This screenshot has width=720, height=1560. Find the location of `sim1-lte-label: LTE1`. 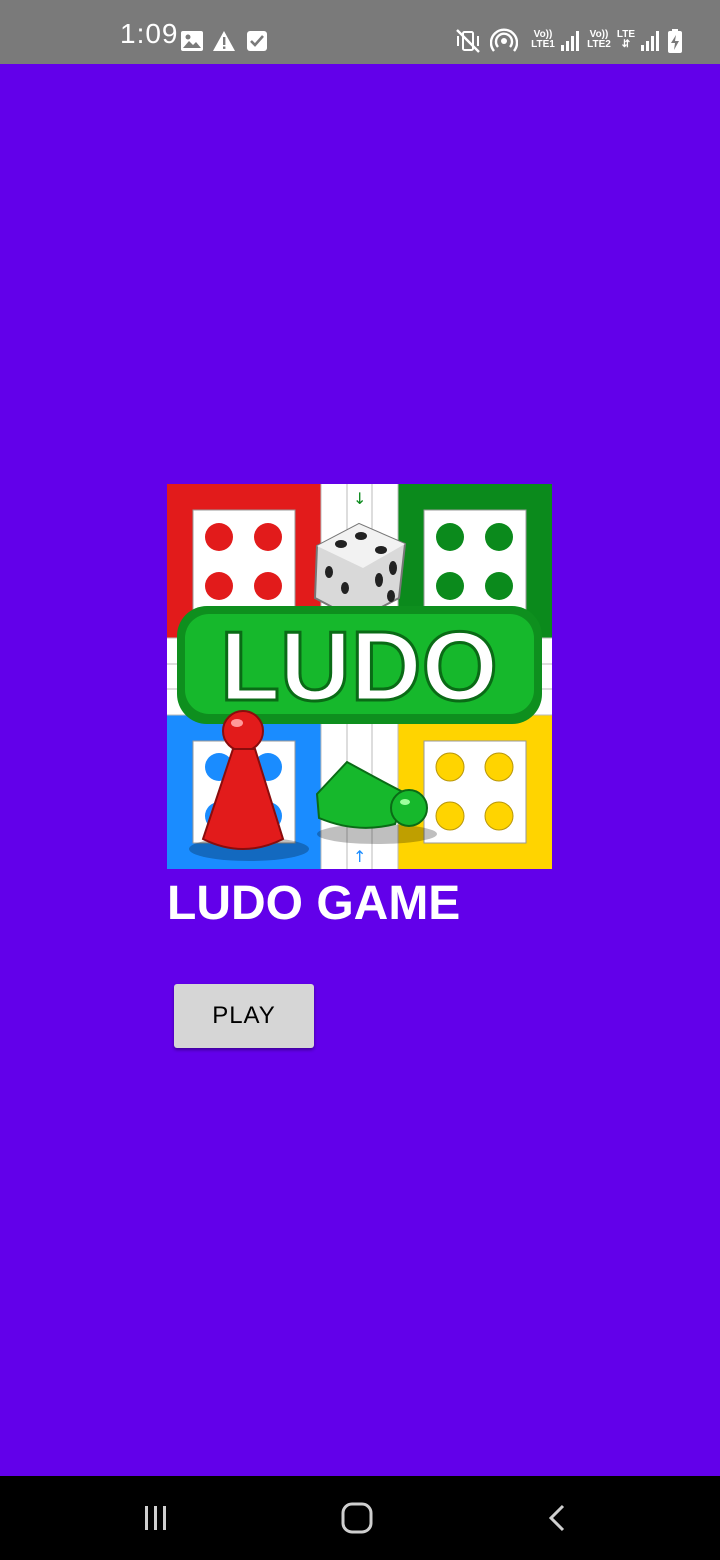

sim1-lte-label: LTE1 is located at coordinates (543, 44).